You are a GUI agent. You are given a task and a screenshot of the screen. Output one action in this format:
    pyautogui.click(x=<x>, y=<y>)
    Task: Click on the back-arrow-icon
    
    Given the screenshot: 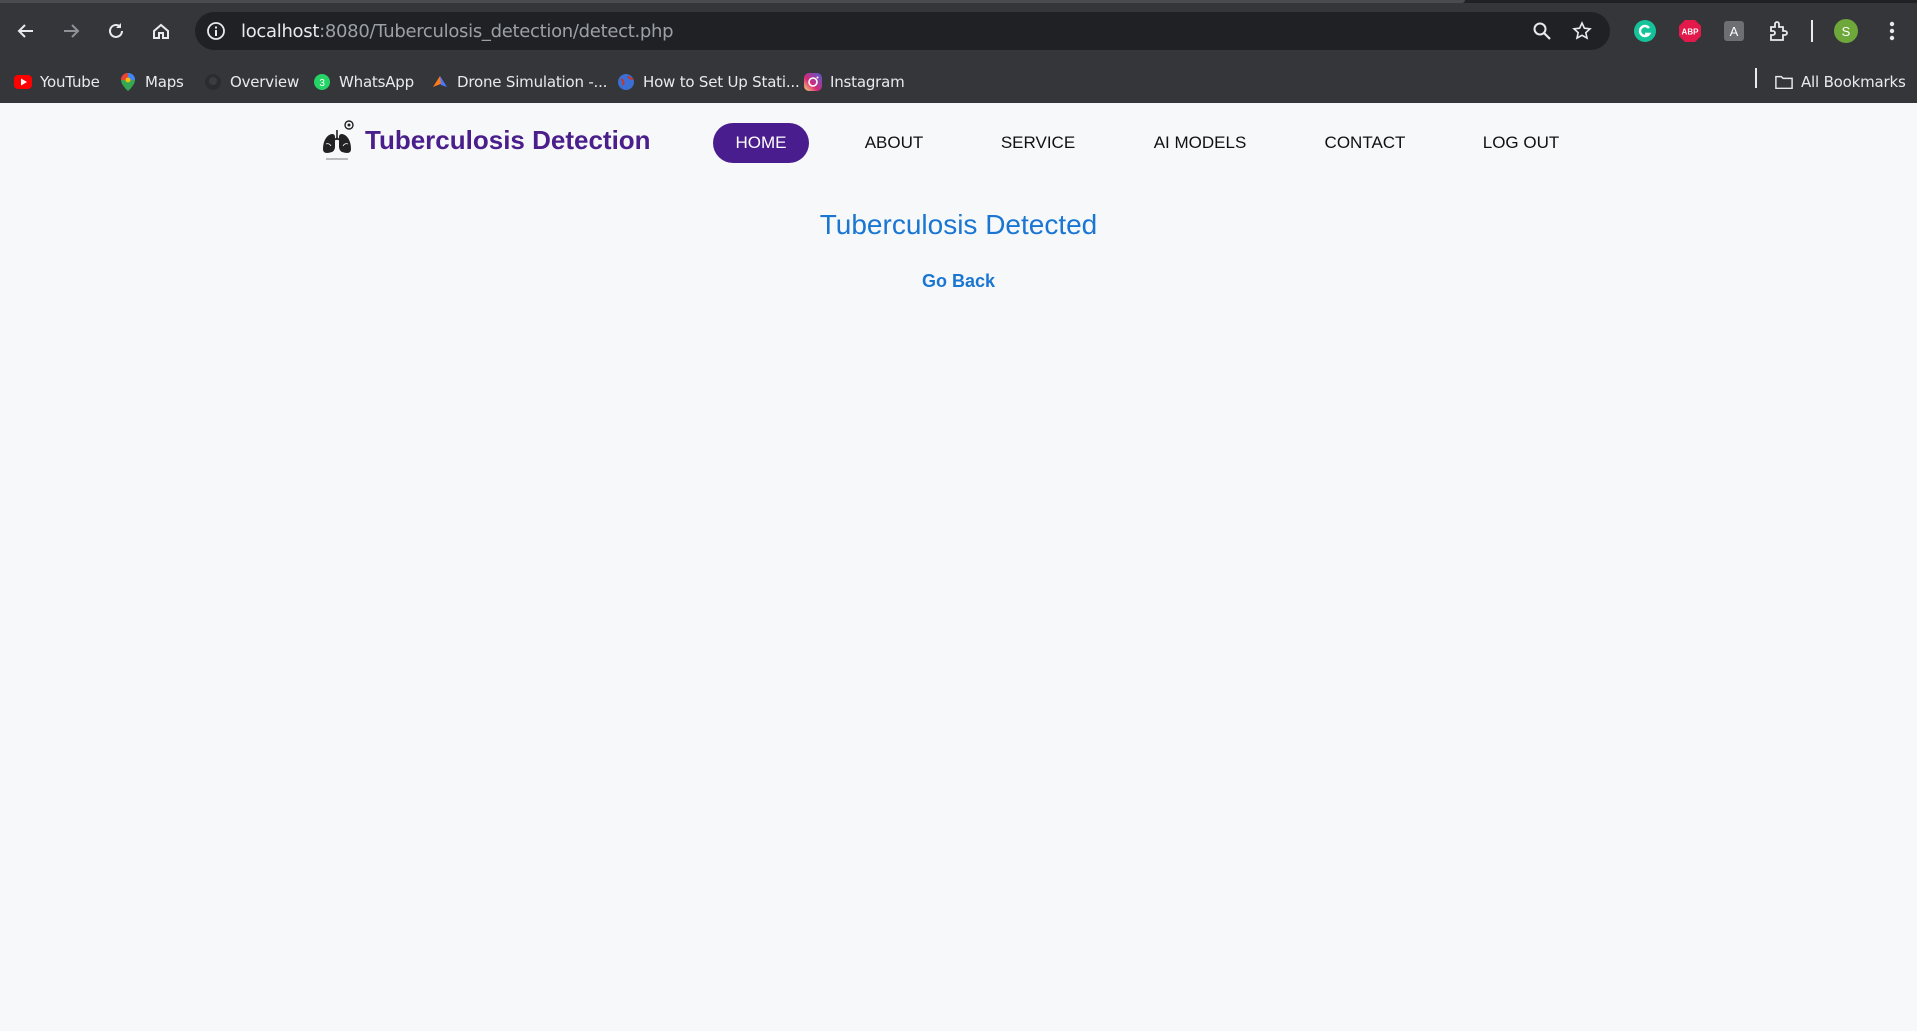 What is the action you would take?
    pyautogui.click(x=25, y=31)
    